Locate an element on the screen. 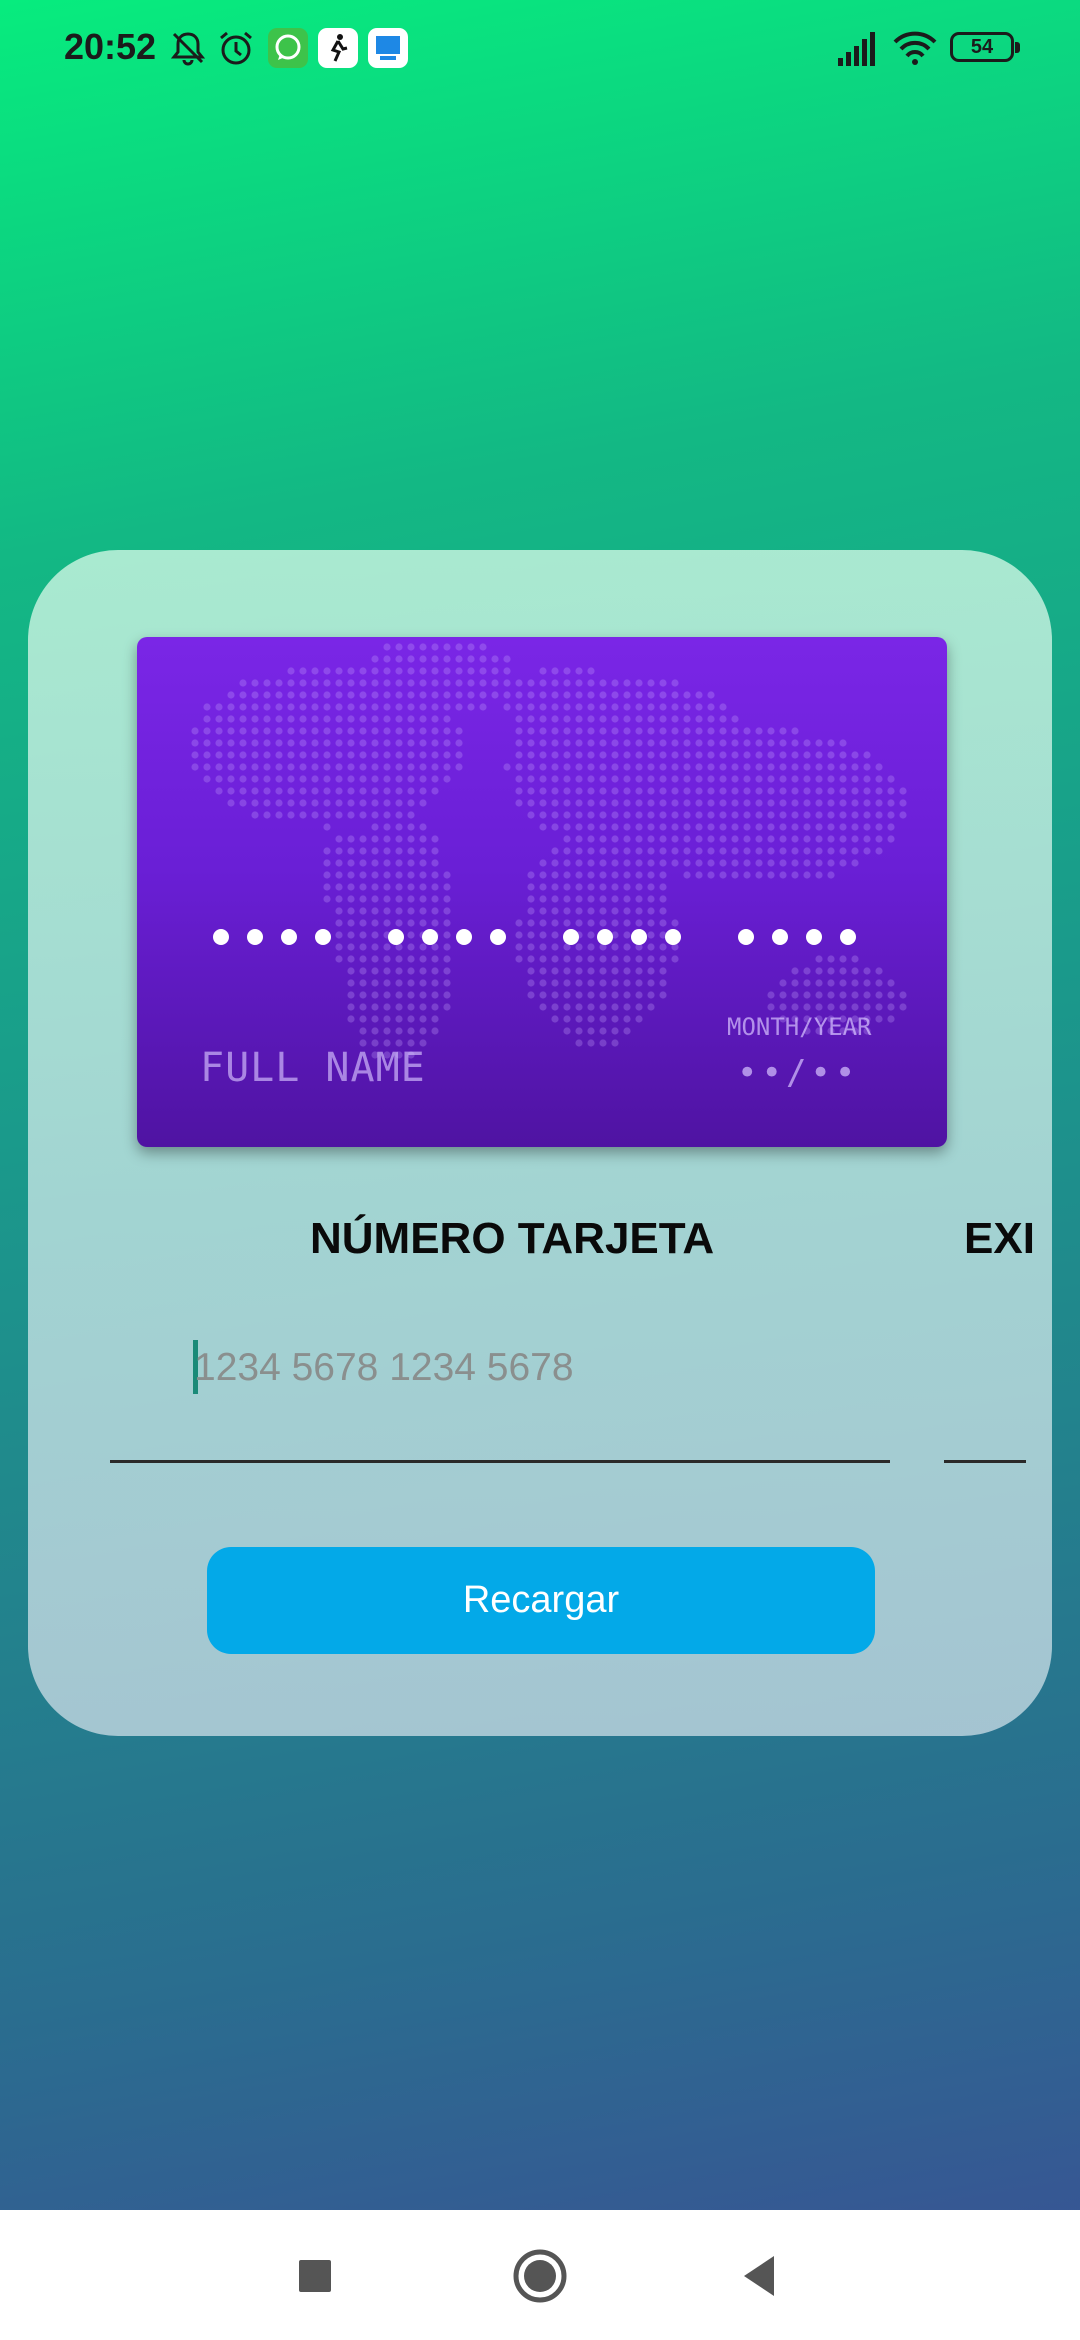  wifi-icon is located at coordinates (915, 48).